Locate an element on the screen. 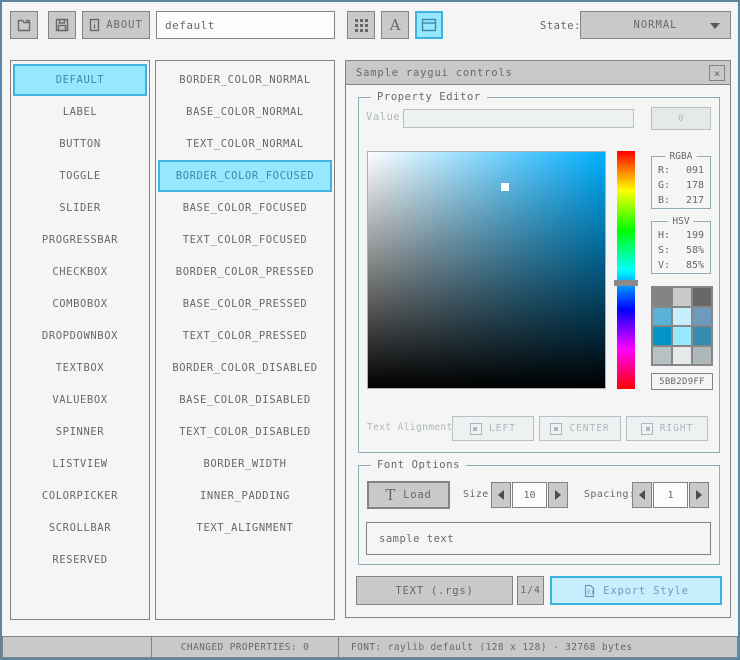 The image size is (740, 660). export-format-button: TEXT (.rgs) is located at coordinates (434, 590).